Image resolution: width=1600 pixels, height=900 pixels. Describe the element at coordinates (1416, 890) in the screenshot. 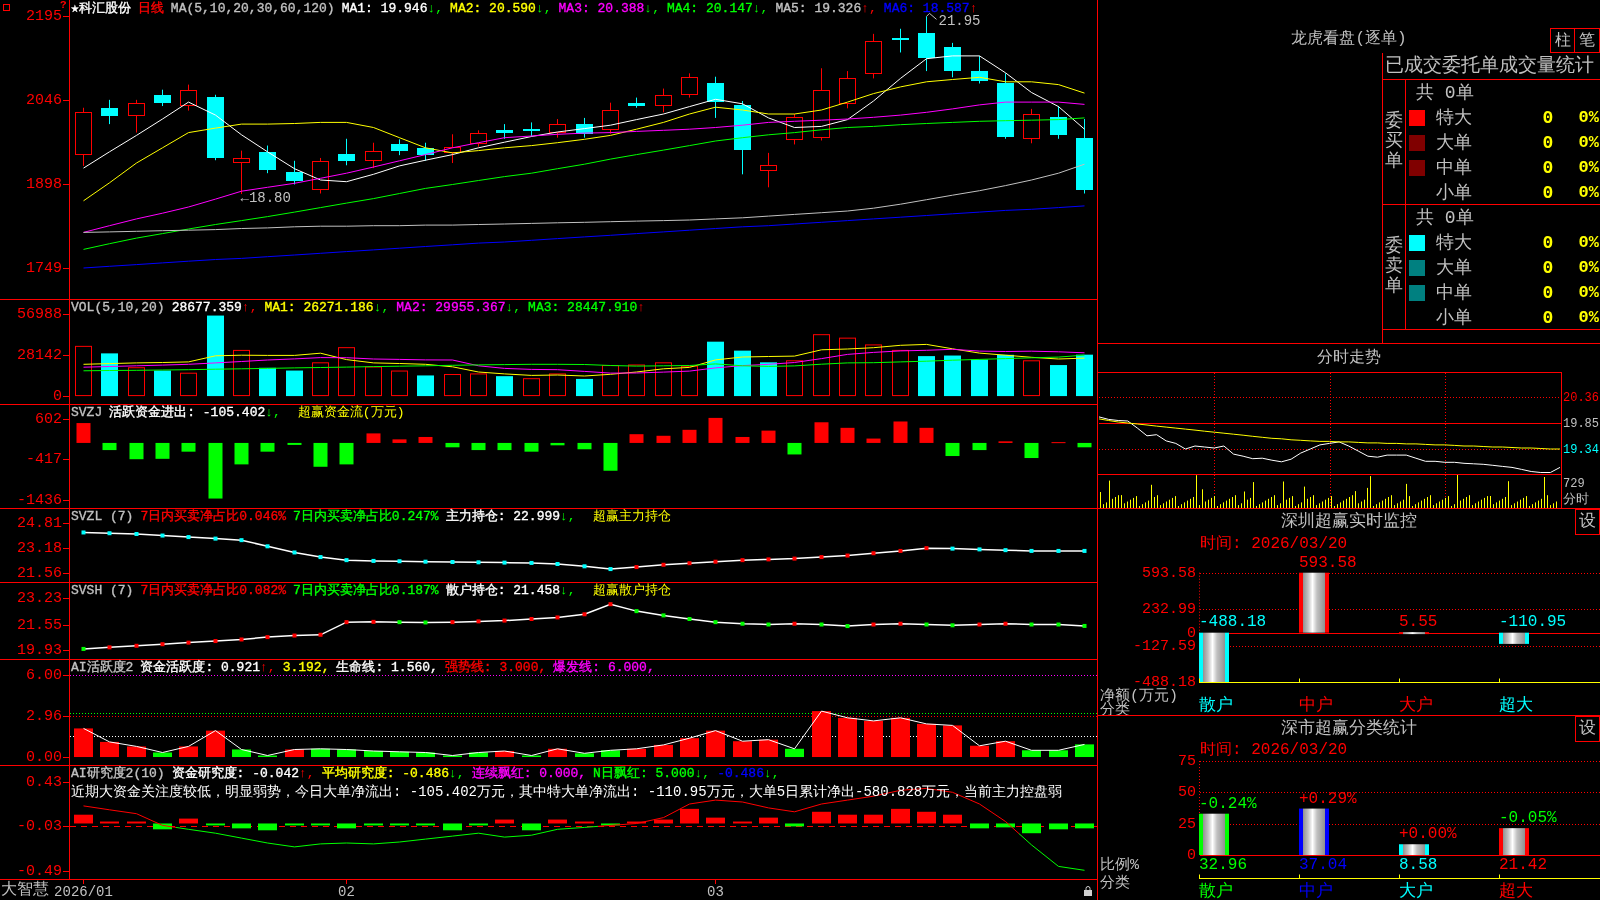

I see `category-label: 大户` at that location.